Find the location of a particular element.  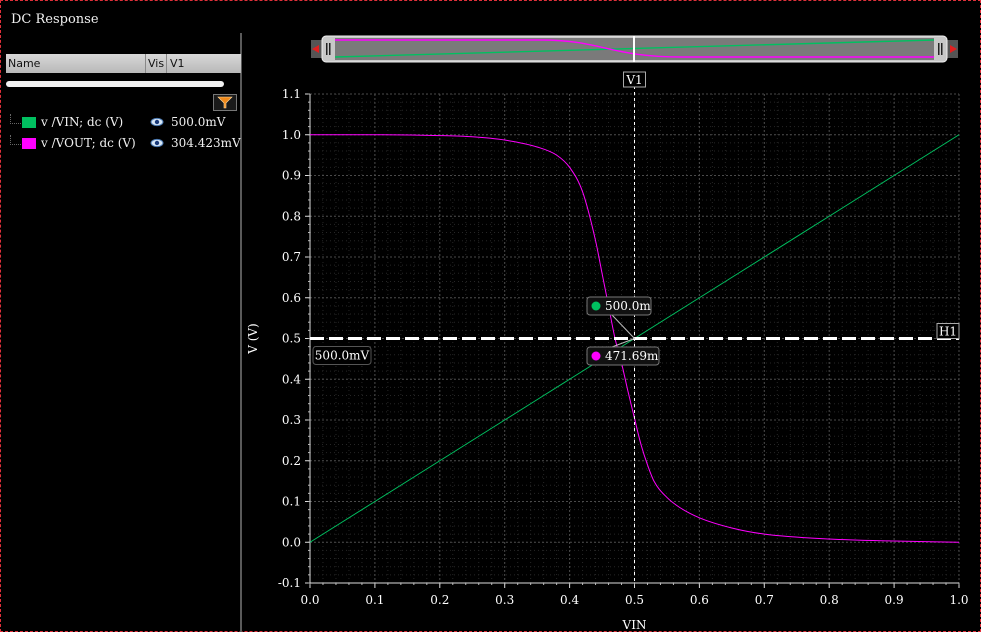

column-name: Name is located at coordinates (24, 63).